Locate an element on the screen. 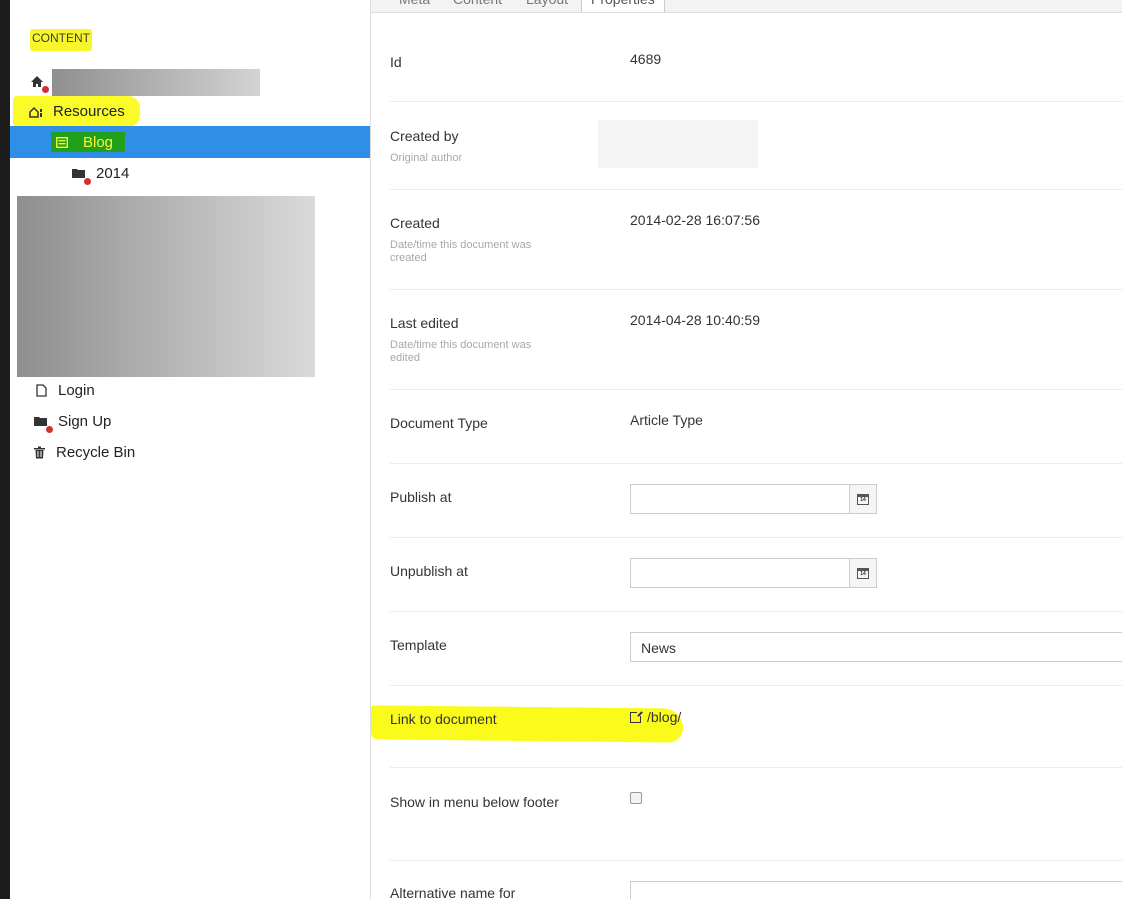  property-unpublish-at: Unpublish at 14 is located at coordinates (756, 575).